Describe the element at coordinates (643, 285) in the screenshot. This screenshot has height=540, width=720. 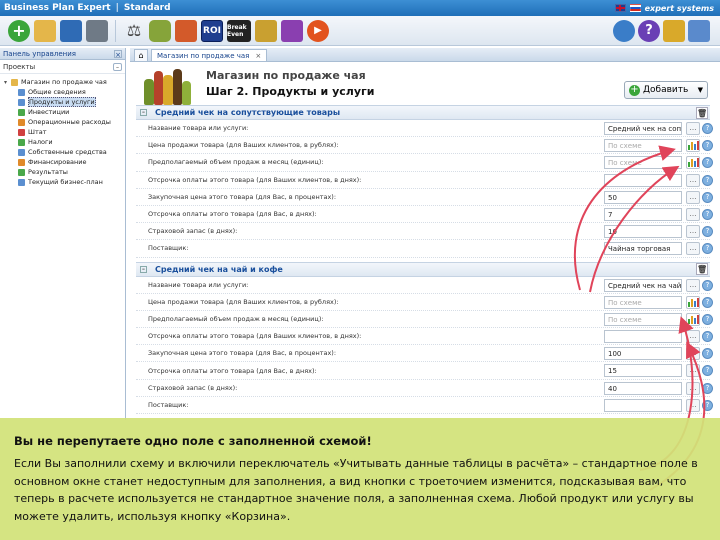
I see `field-value: Средний чек на чай и` at that location.